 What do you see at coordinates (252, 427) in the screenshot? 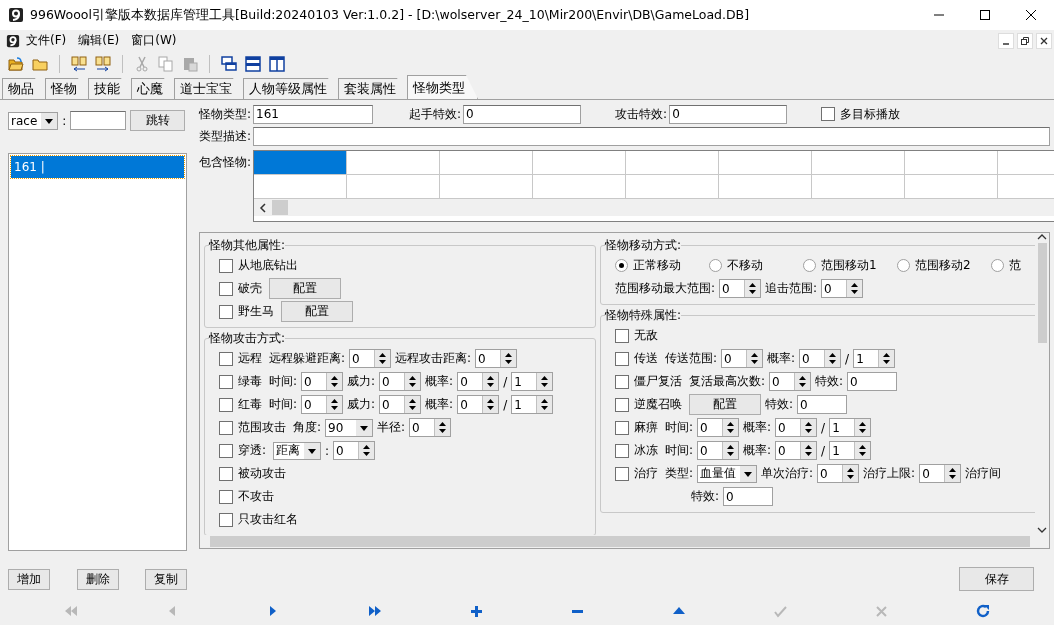
I see `checkbox: 范围攻击` at bounding box center [252, 427].